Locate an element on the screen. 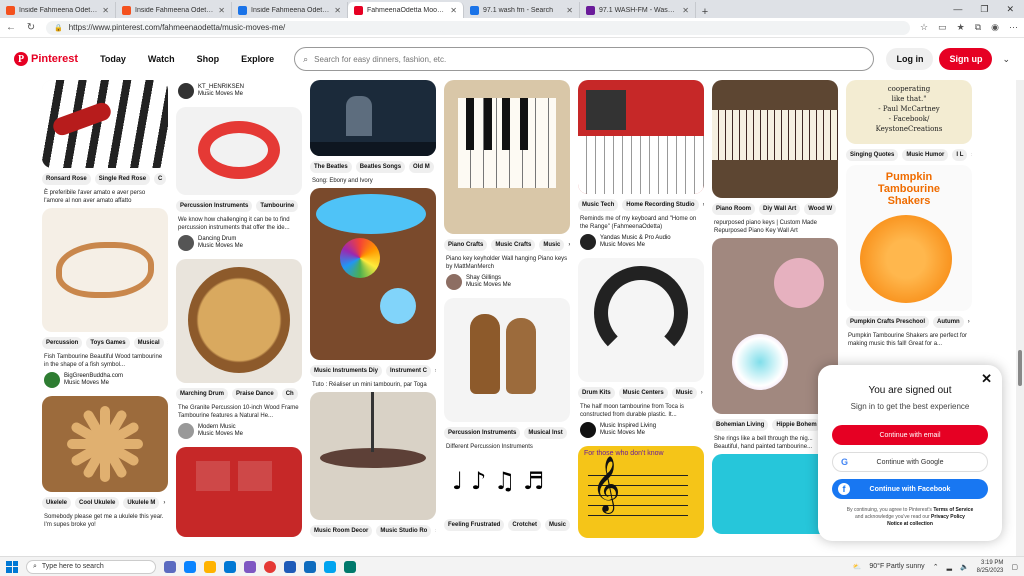  pin-tag: Musical Inst is located at coordinates (545, 433).